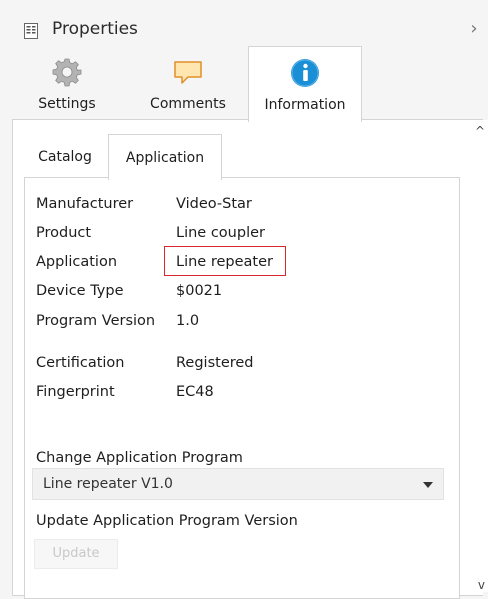 The width and height of the screenshot is (488, 599). I want to click on property-value: $0021, so click(199, 291).